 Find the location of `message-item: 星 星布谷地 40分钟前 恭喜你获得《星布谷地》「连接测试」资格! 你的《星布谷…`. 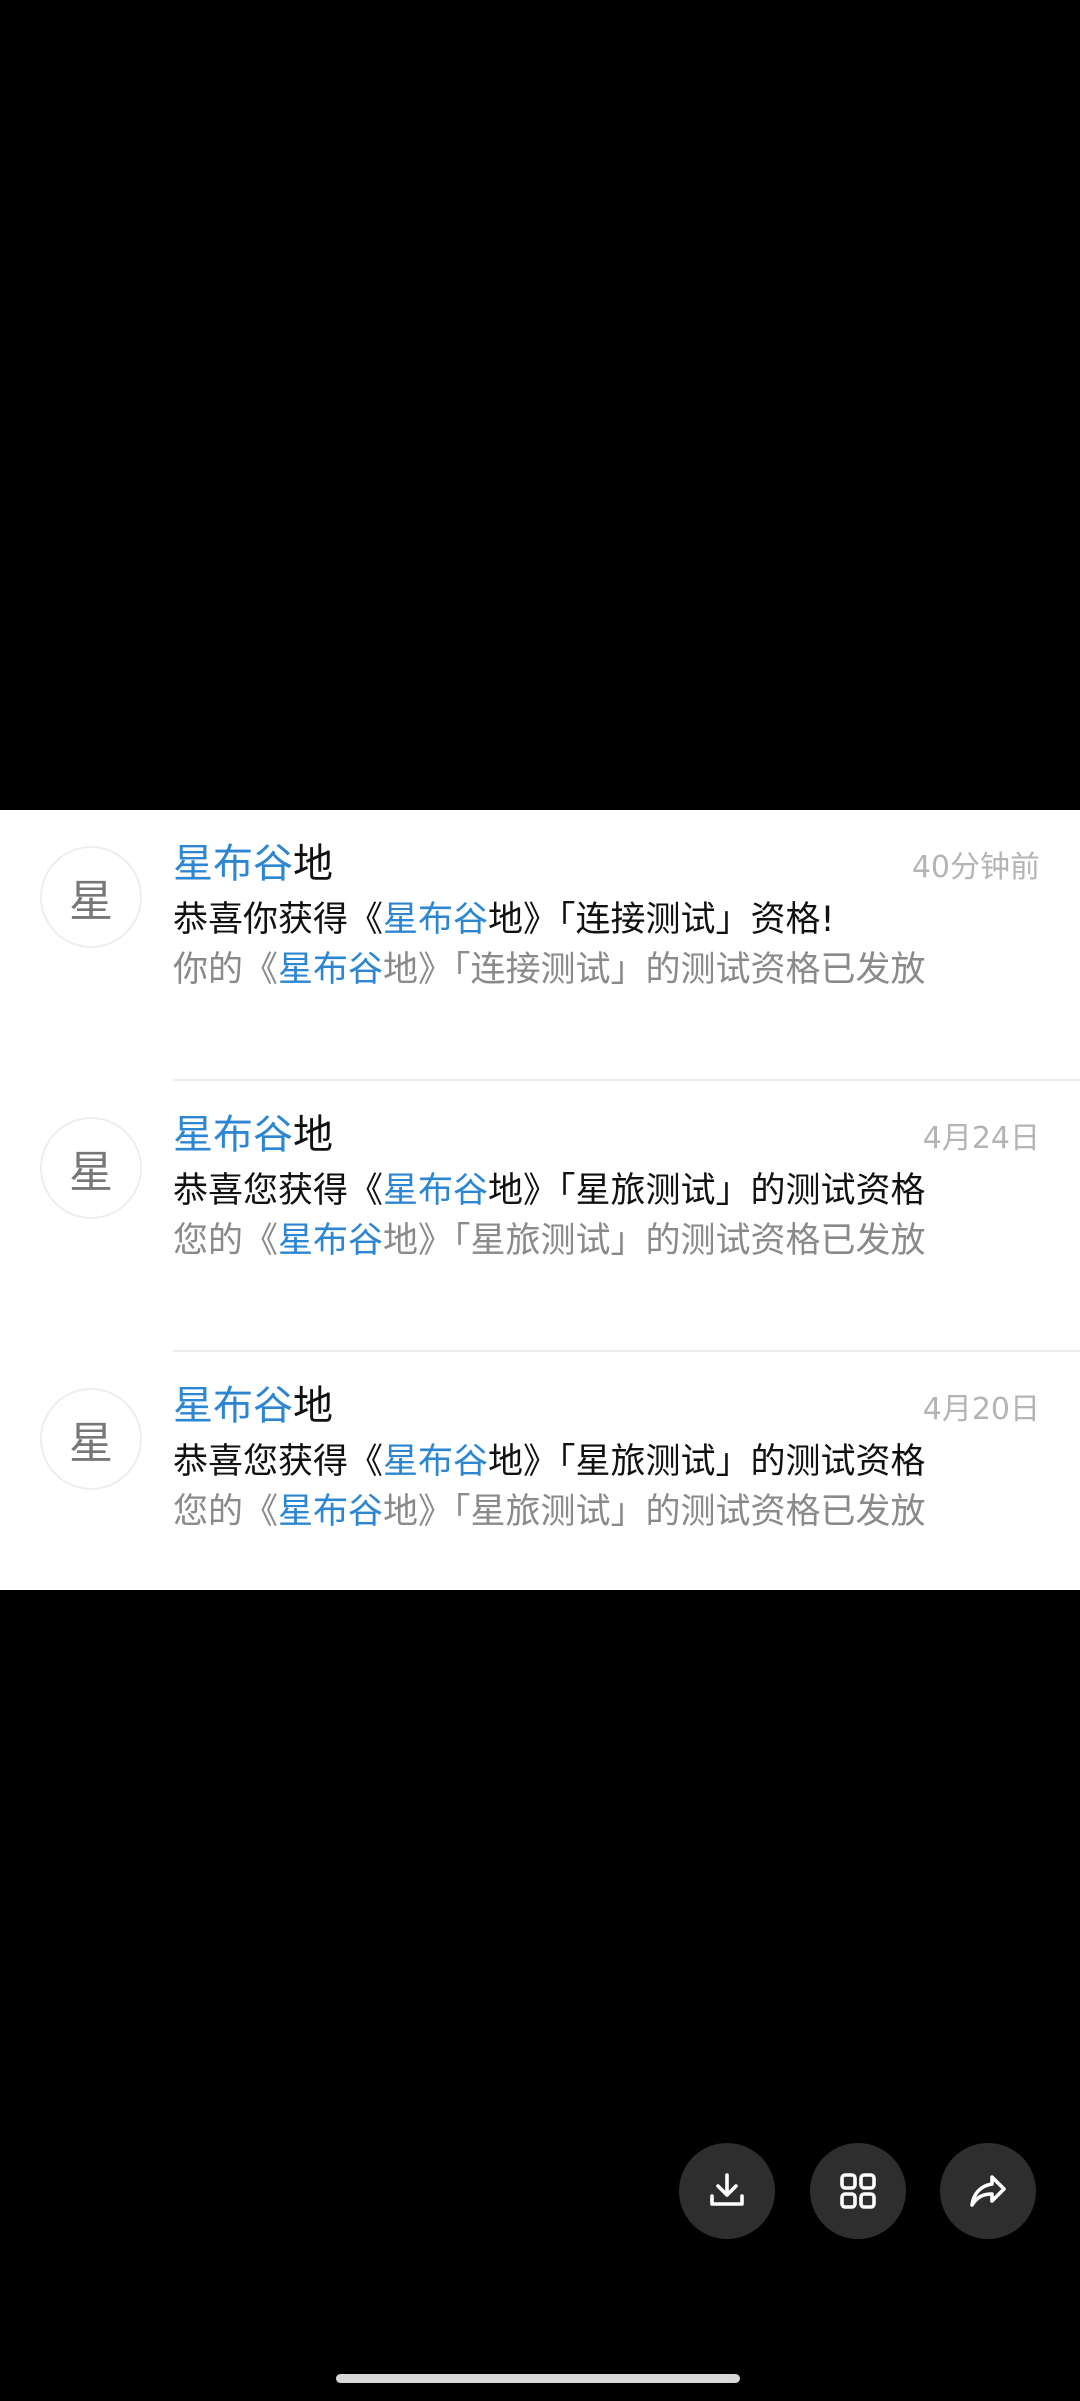

message-item: 星 星布谷地 40分钟前 恭喜你获得《星布谷地》「连接测试」资格! 你的《星布谷… is located at coordinates (540, 945).